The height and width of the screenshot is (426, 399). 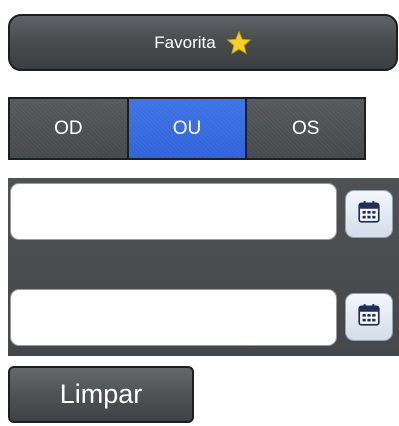 I want to click on eye-option-od: OD, so click(x=69, y=128).